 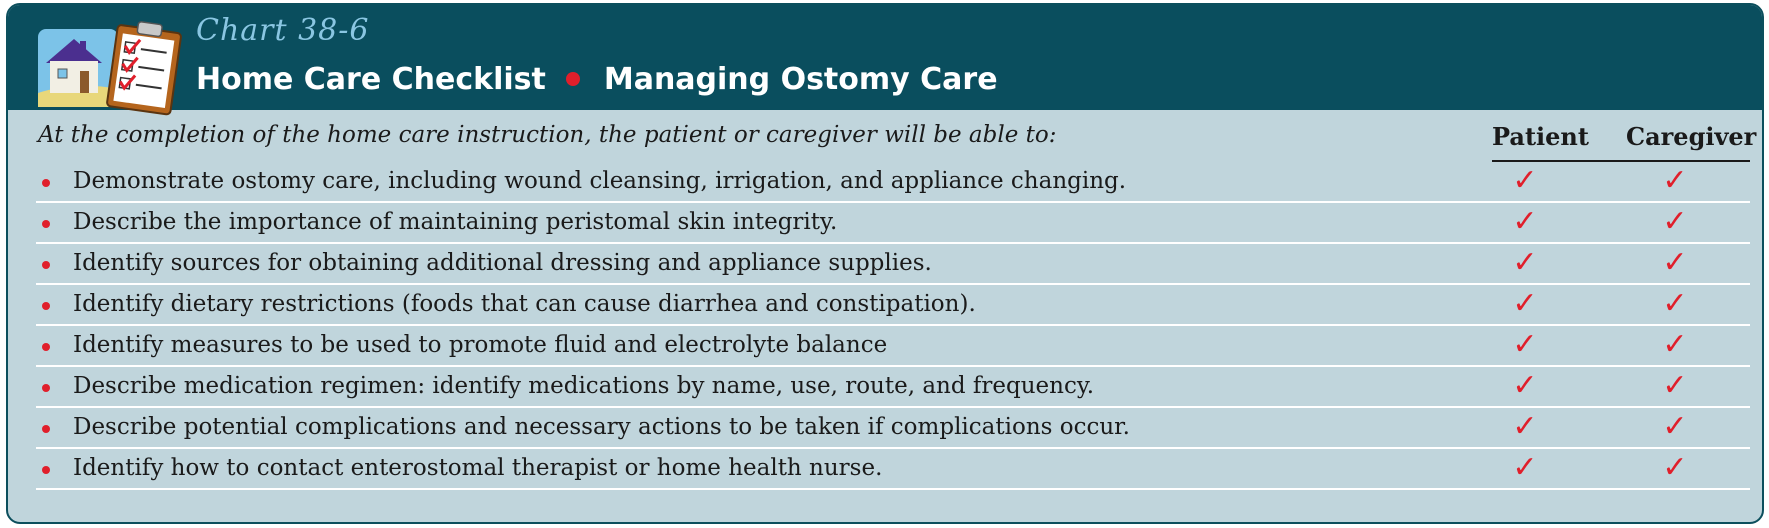 I want to click on column-header-caregiver: Caregiver, so click(x=1691, y=136).